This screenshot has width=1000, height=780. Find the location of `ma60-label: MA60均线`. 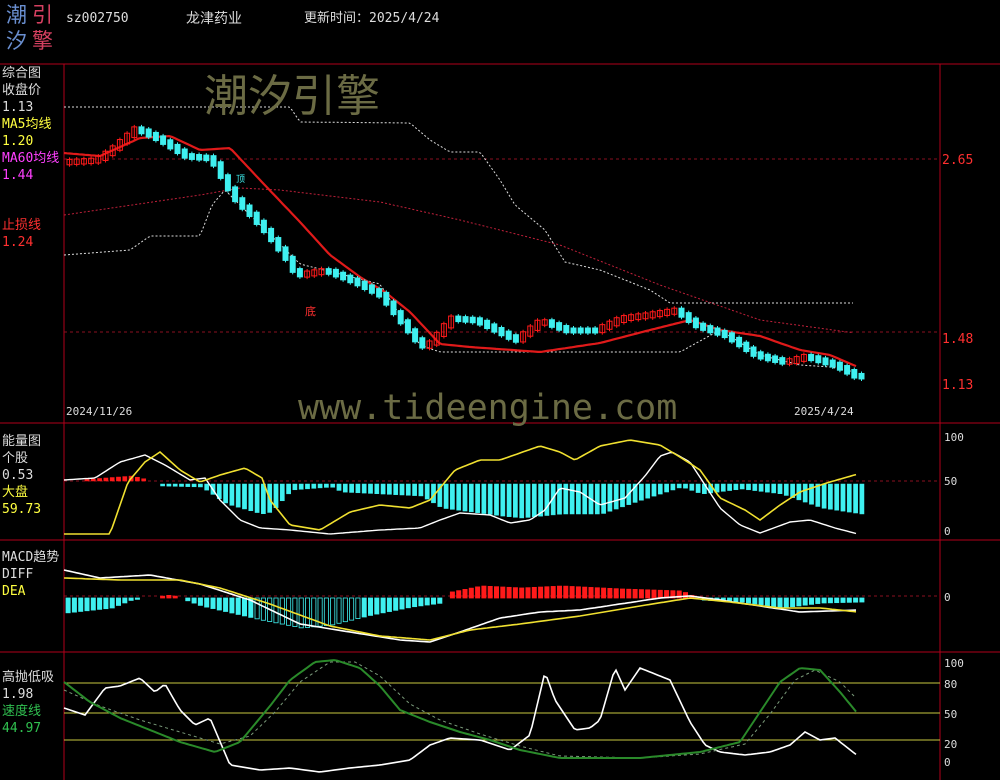

ma60-label: MA60均线 is located at coordinates (31, 158).